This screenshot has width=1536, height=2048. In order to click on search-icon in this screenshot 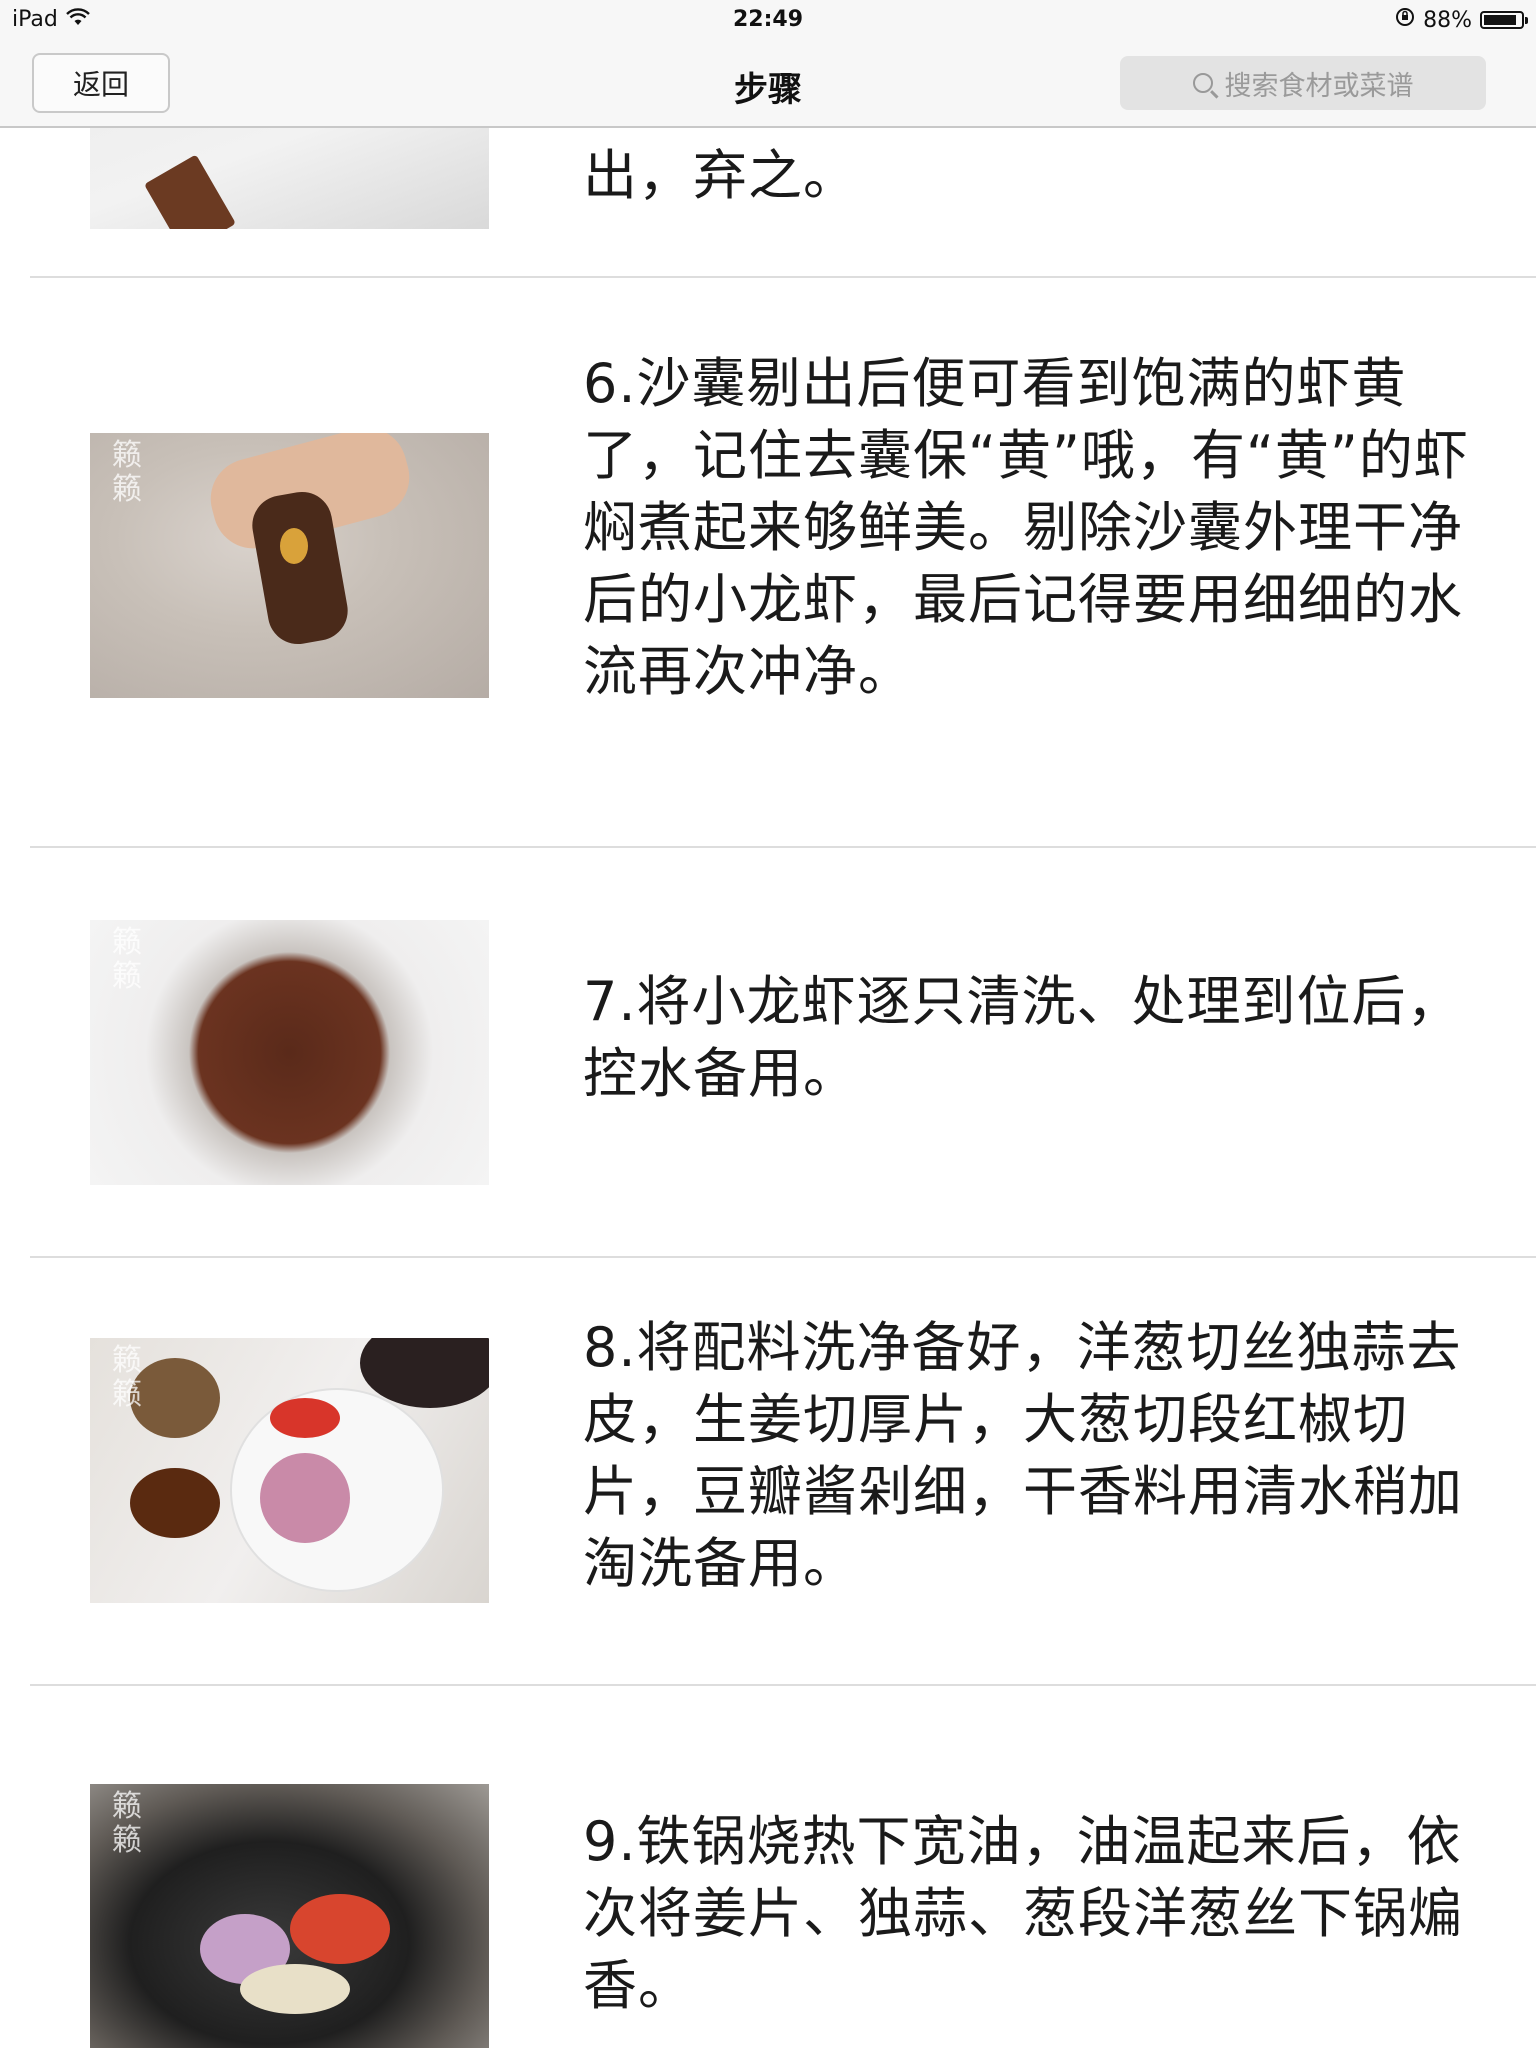, I will do `click(1202, 83)`.